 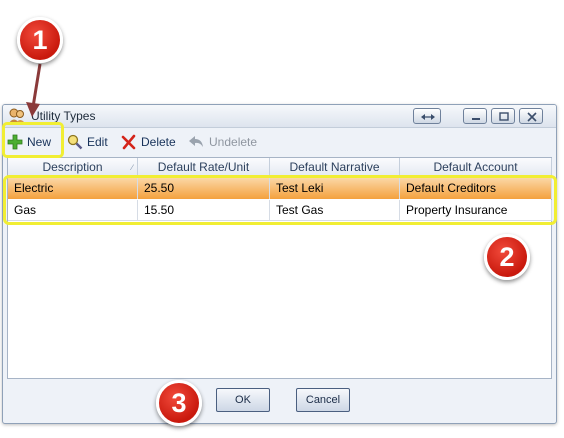 What do you see at coordinates (75, 142) in the screenshot?
I see `magnifier-icon` at bounding box center [75, 142].